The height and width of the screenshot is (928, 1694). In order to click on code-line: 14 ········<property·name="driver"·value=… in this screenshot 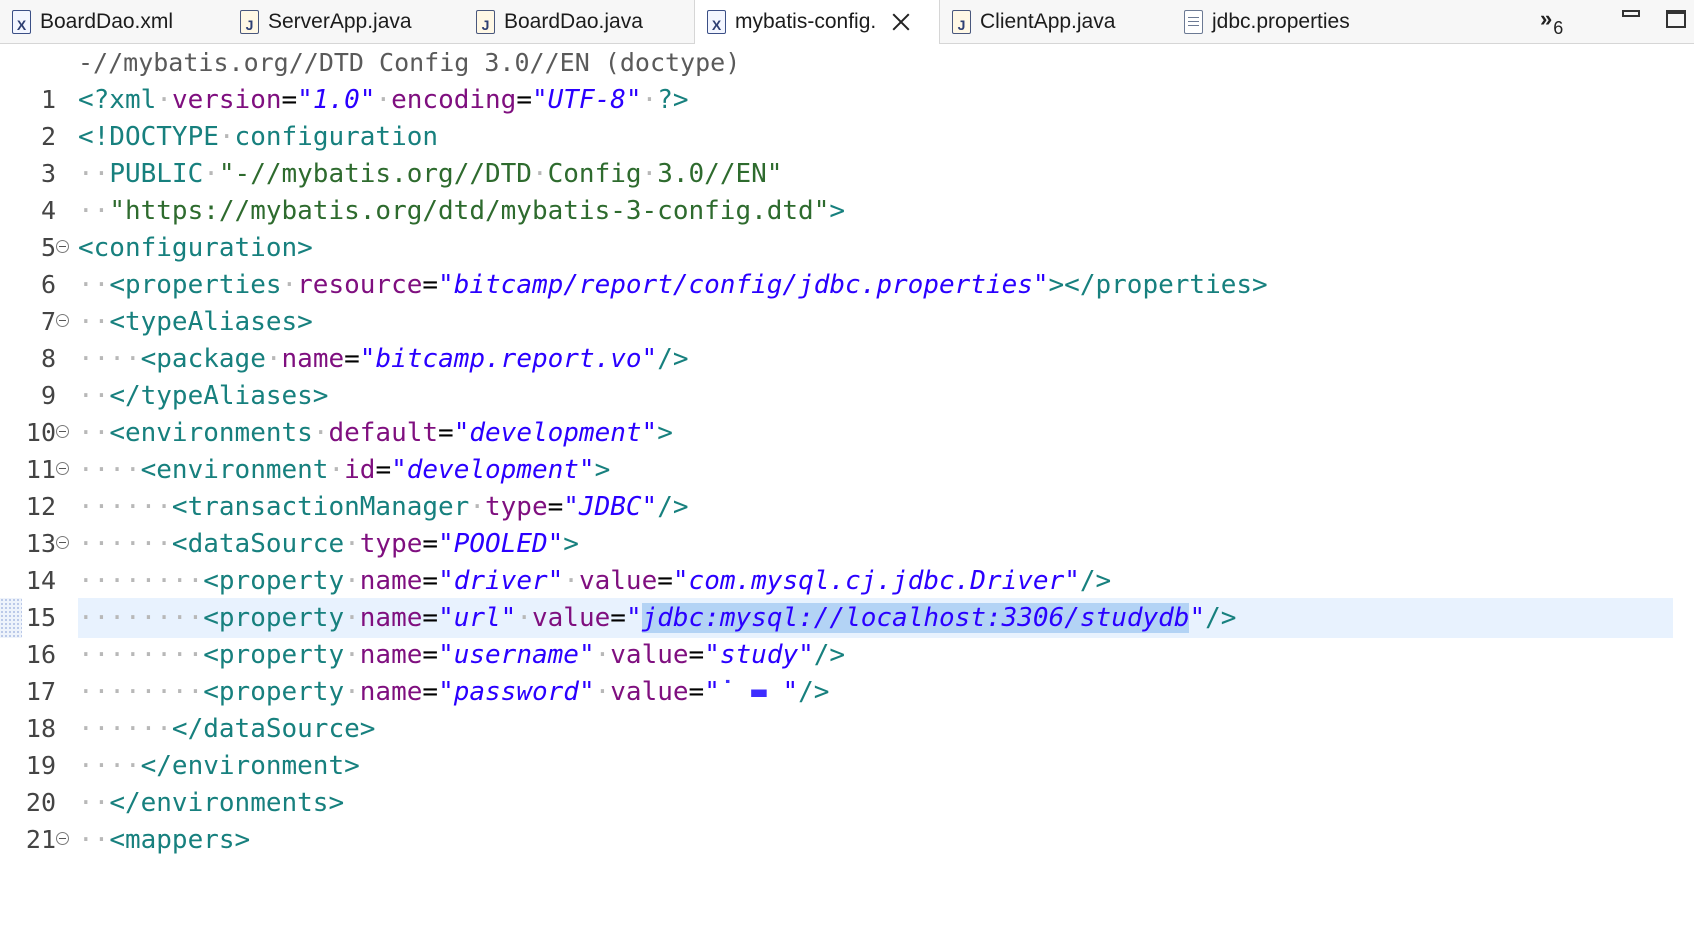, I will do `click(847, 581)`.